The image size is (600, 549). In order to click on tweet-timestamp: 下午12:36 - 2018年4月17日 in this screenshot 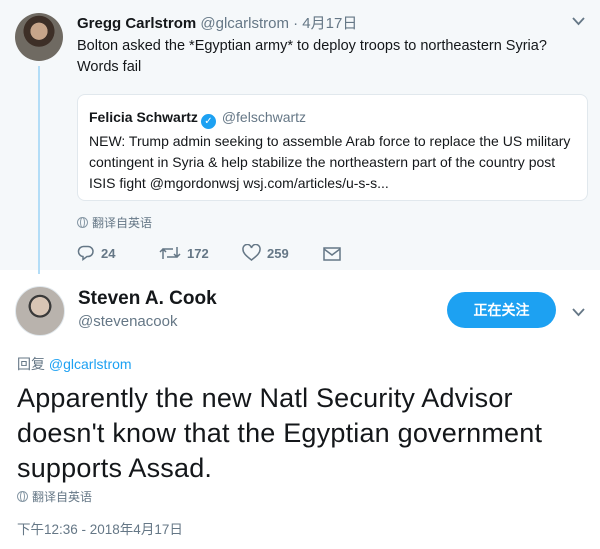, I will do `click(100, 530)`.